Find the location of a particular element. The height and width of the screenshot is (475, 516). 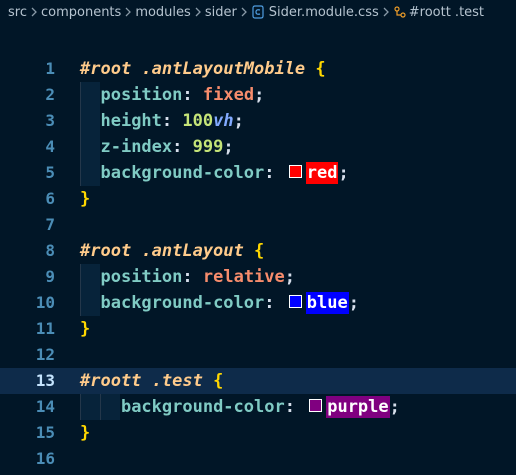

line-number: 15 is located at coordinates (45, 432).